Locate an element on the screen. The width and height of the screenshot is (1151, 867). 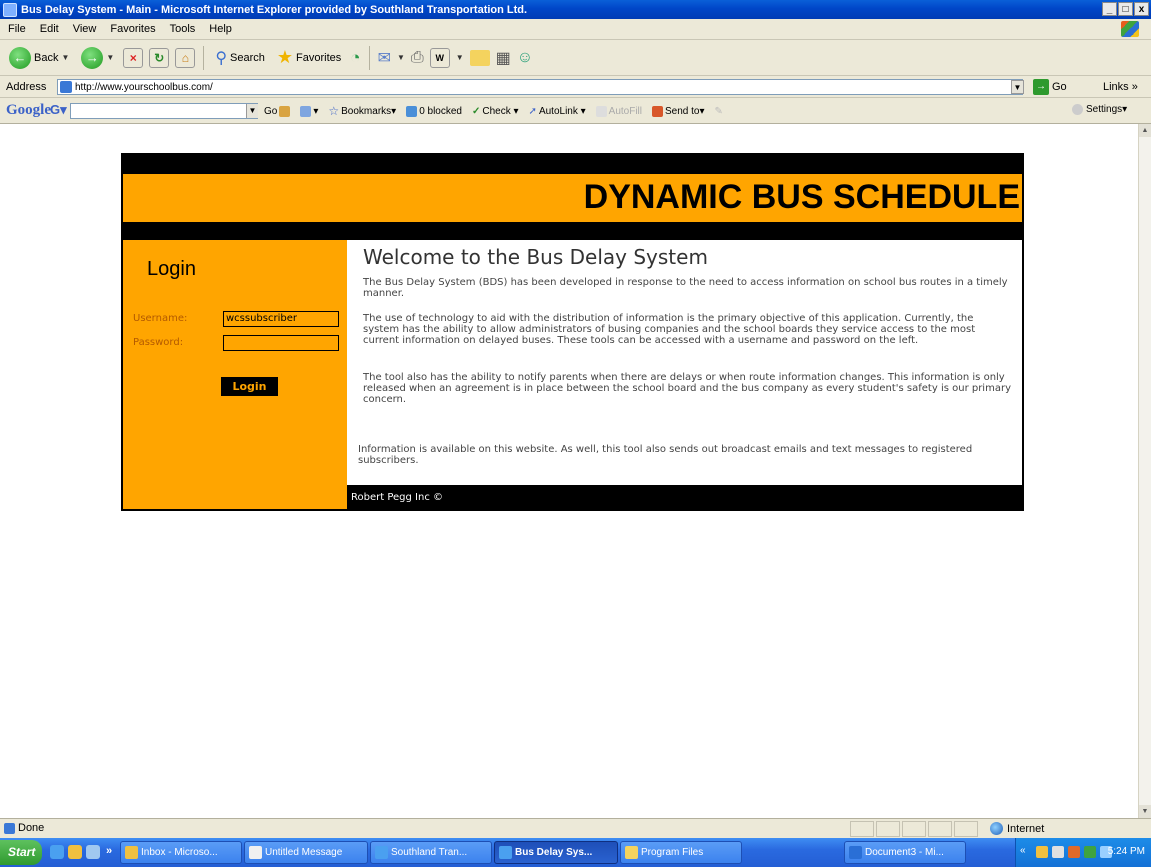
links-toolbar: Links » is located at coordinates (1120, 87).